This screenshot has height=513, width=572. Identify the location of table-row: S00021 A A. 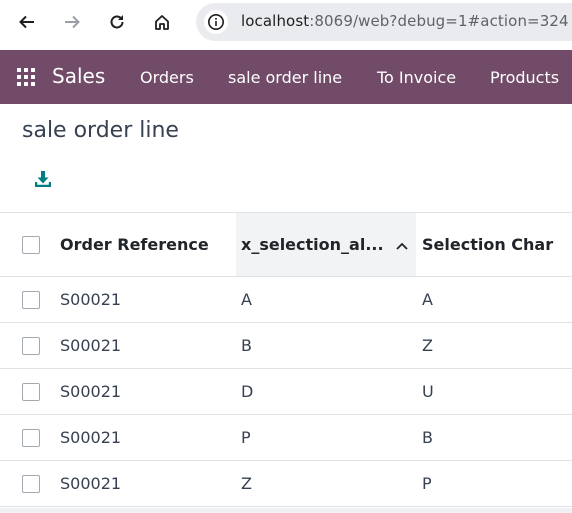
(286, 300).